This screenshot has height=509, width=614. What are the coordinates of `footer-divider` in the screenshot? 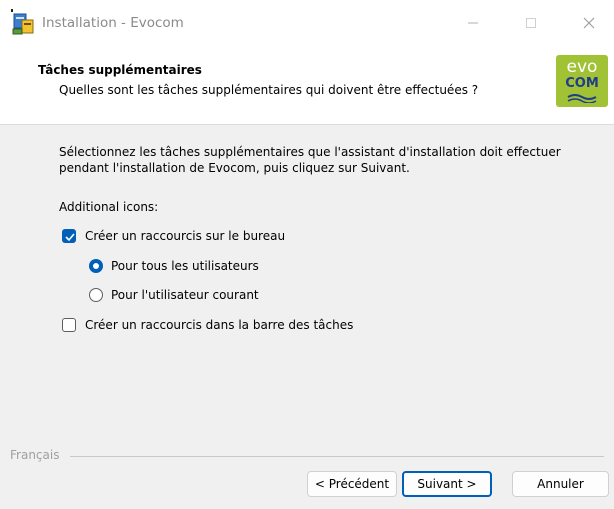 It's located at (337, 456).